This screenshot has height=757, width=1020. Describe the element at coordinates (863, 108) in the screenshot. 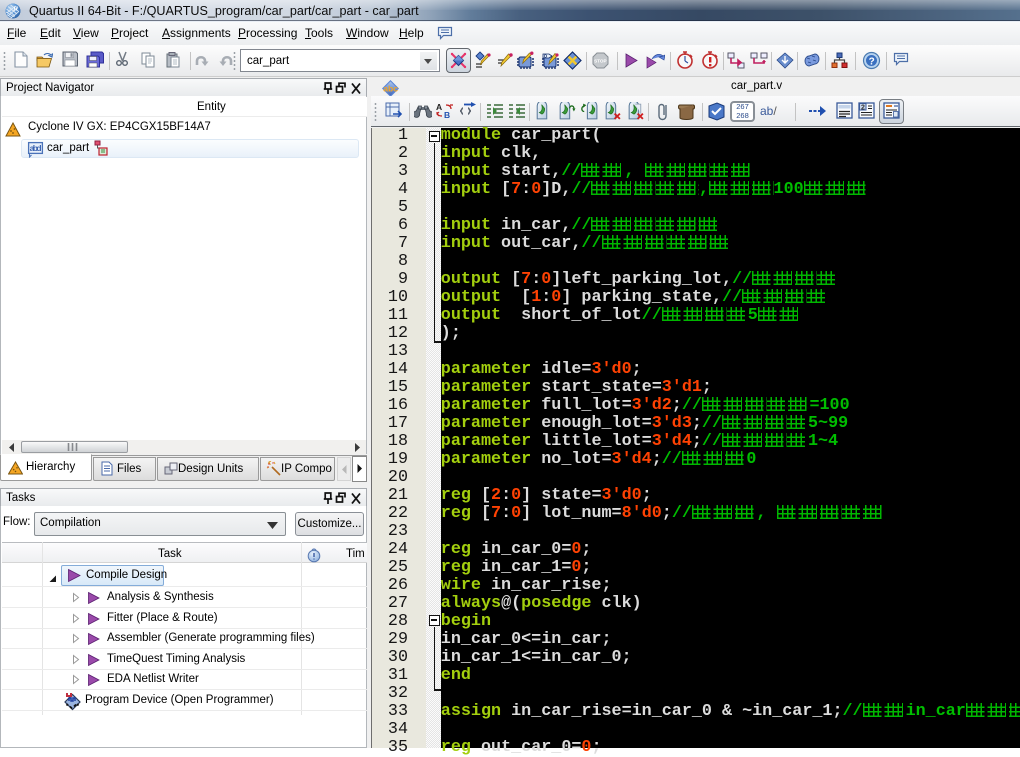

I see `svg-text: 2` at that location.